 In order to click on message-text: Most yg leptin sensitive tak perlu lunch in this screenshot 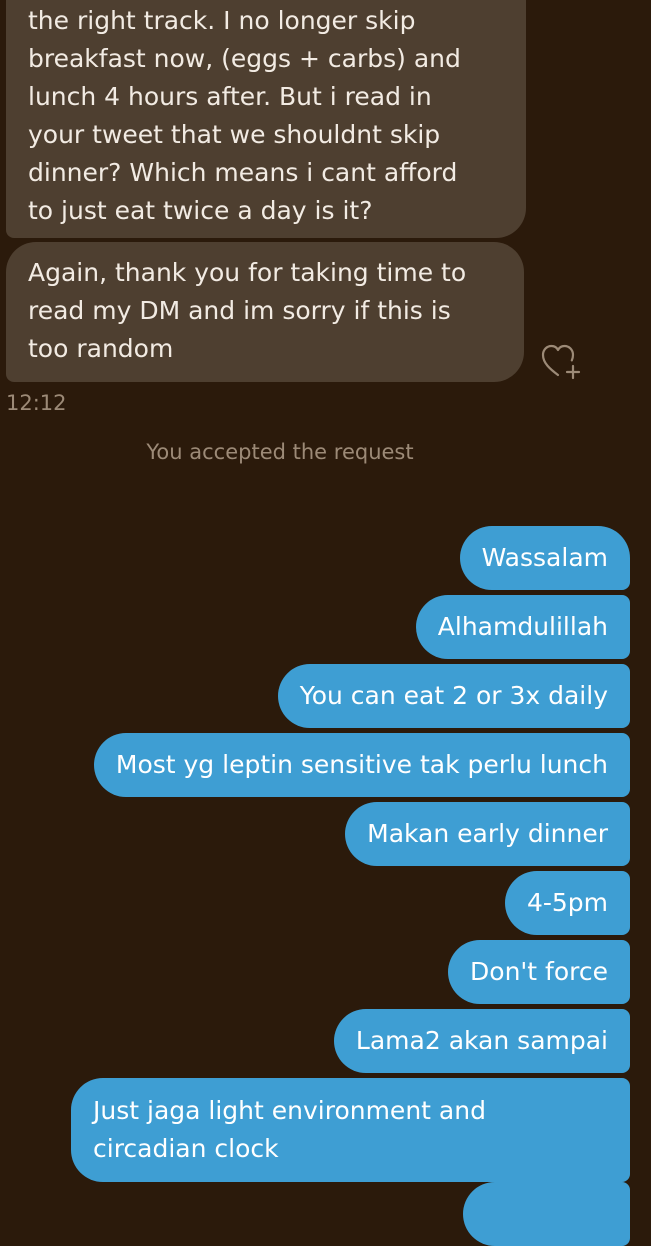, I will do `click(361, 764)`.